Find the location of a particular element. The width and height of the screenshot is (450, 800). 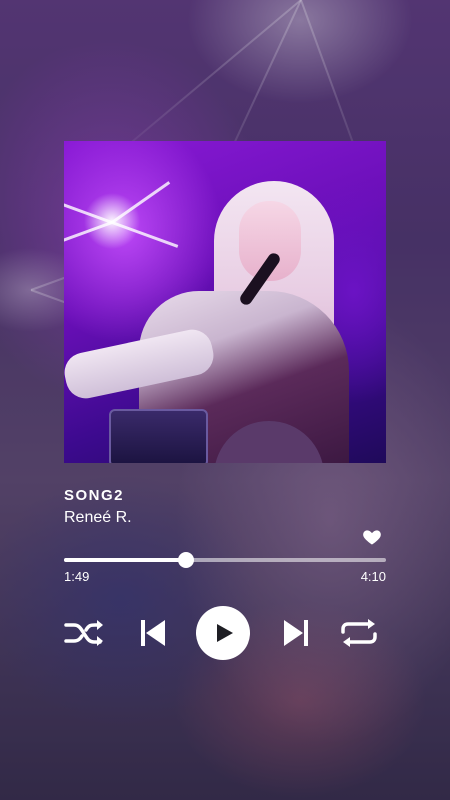

skip-next-icon is located at coordinates (296, 633).